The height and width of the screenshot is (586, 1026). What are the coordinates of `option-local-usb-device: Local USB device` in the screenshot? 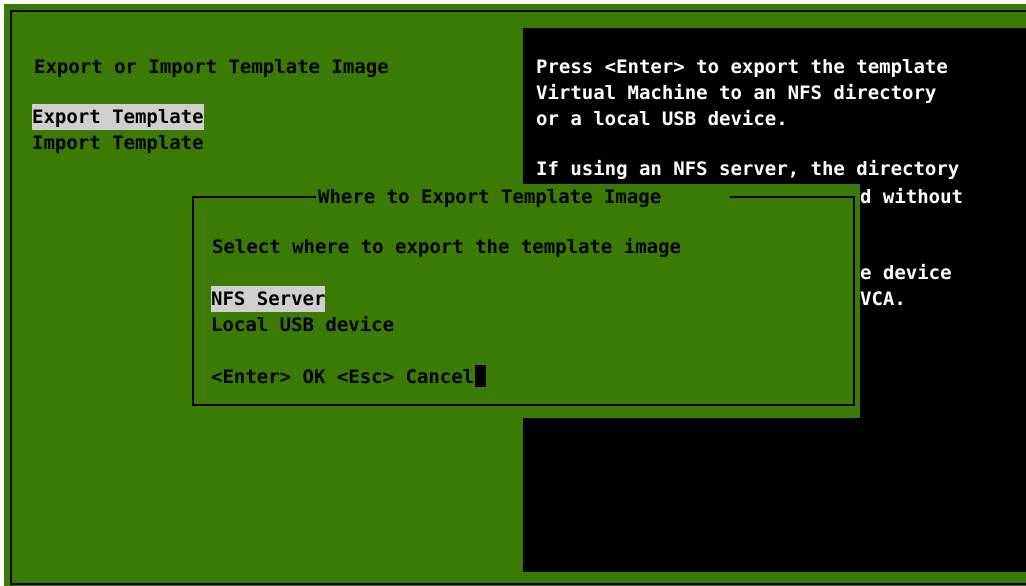 It's located at (302, 325).